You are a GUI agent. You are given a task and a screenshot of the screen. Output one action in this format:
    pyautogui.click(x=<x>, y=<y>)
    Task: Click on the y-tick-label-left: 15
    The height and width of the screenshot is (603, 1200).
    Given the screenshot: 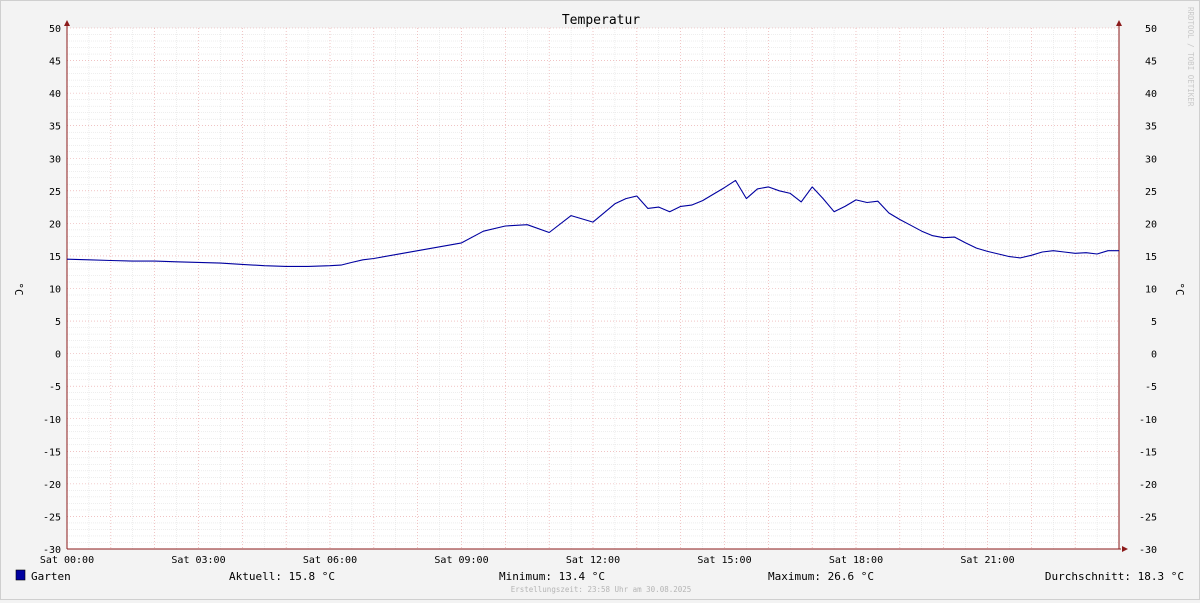 What is the action you would take?
    pyautogui.click(x=55, y=257)
    